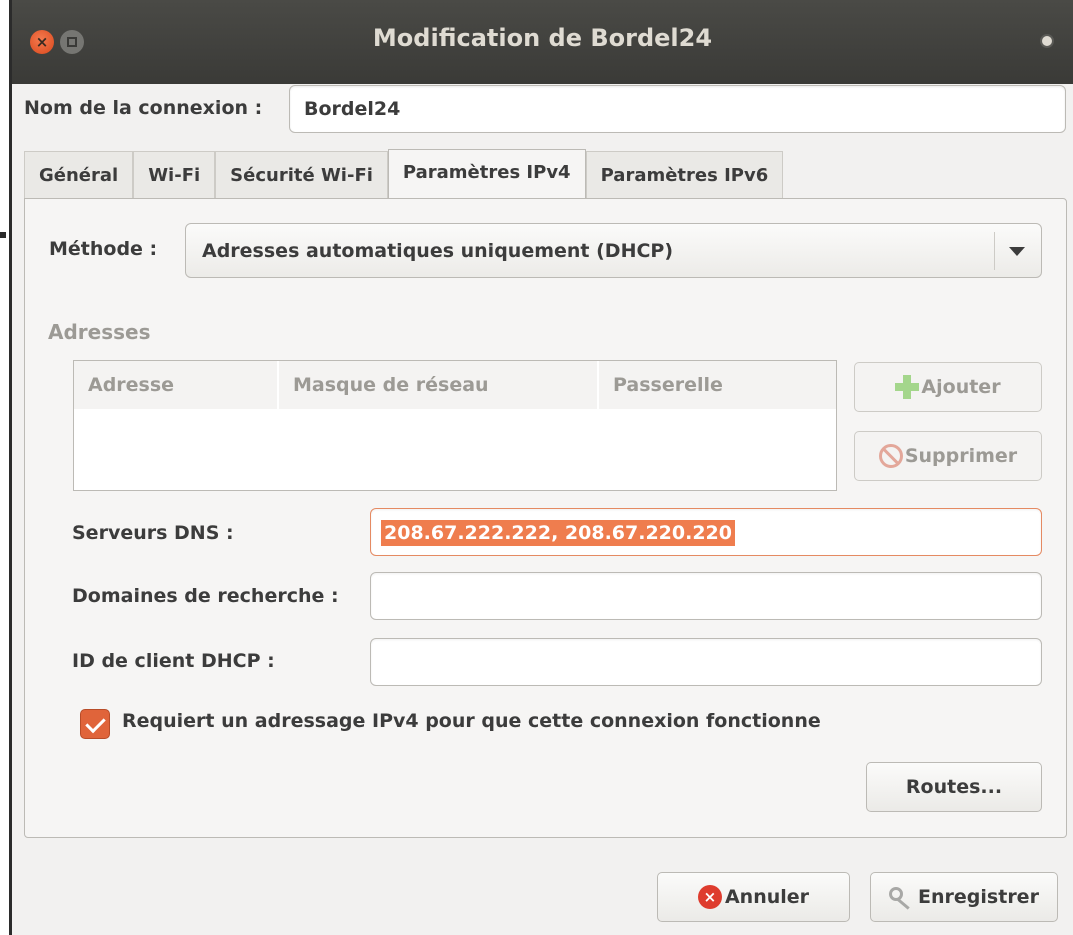  I want to click on cancel-button-label: Annuler, so click(767, 897).